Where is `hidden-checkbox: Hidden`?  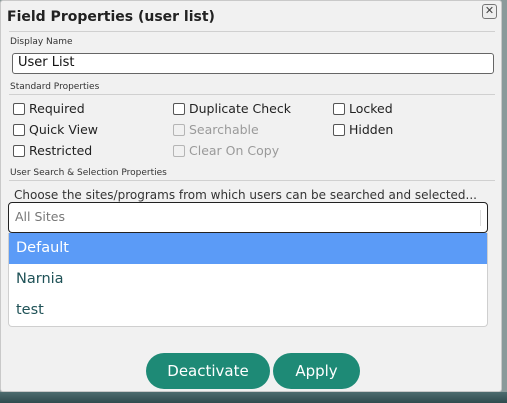 hidden-checkbox: Hidden is located at coordinates (363, 129).